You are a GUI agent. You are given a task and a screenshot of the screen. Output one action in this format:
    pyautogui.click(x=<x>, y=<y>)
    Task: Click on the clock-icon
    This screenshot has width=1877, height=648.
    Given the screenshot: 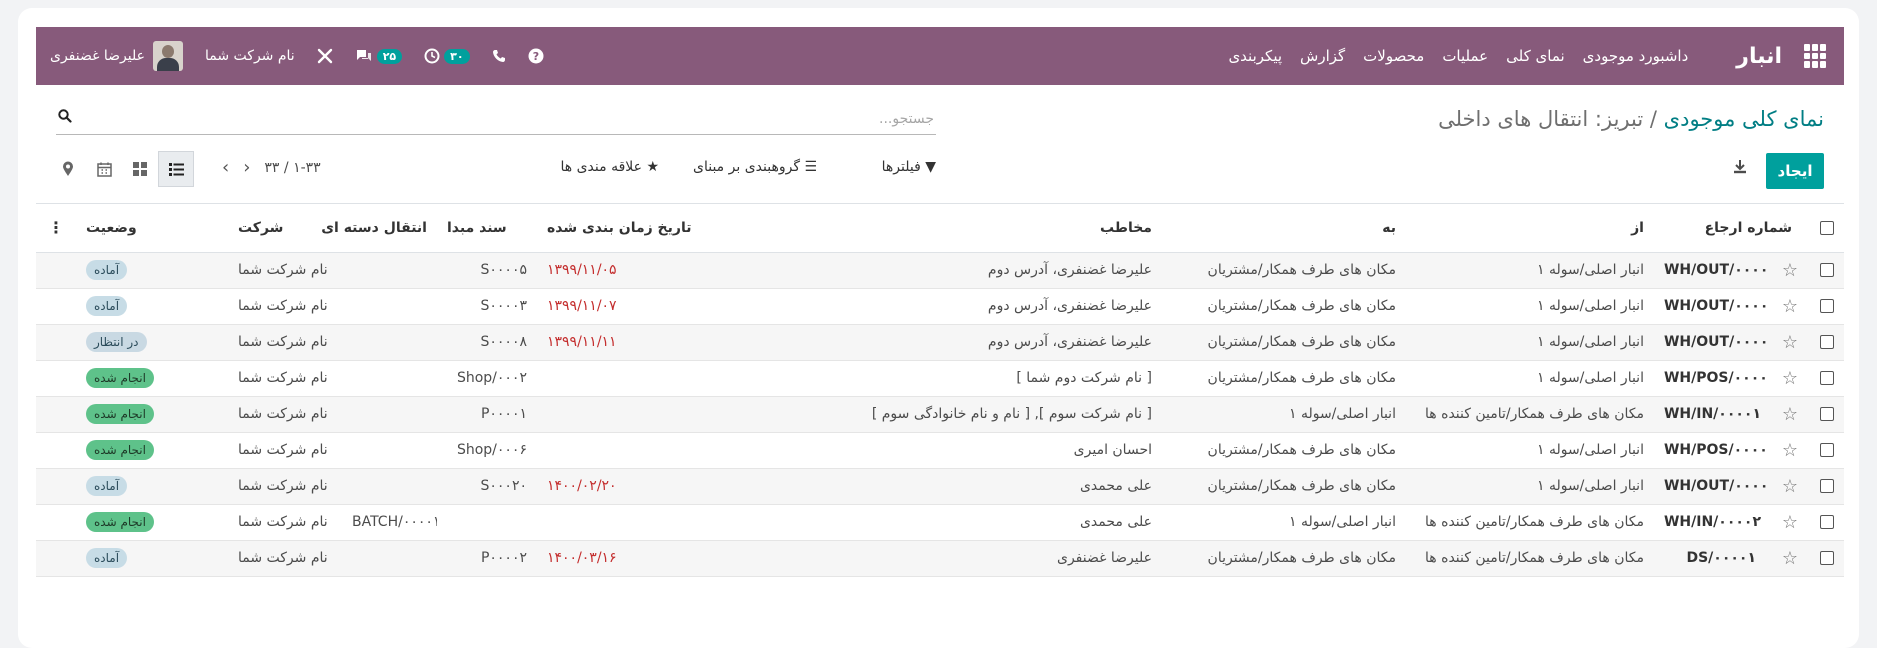 What is the action you would take?
    pyautogui.click(x=432, y=56)
    